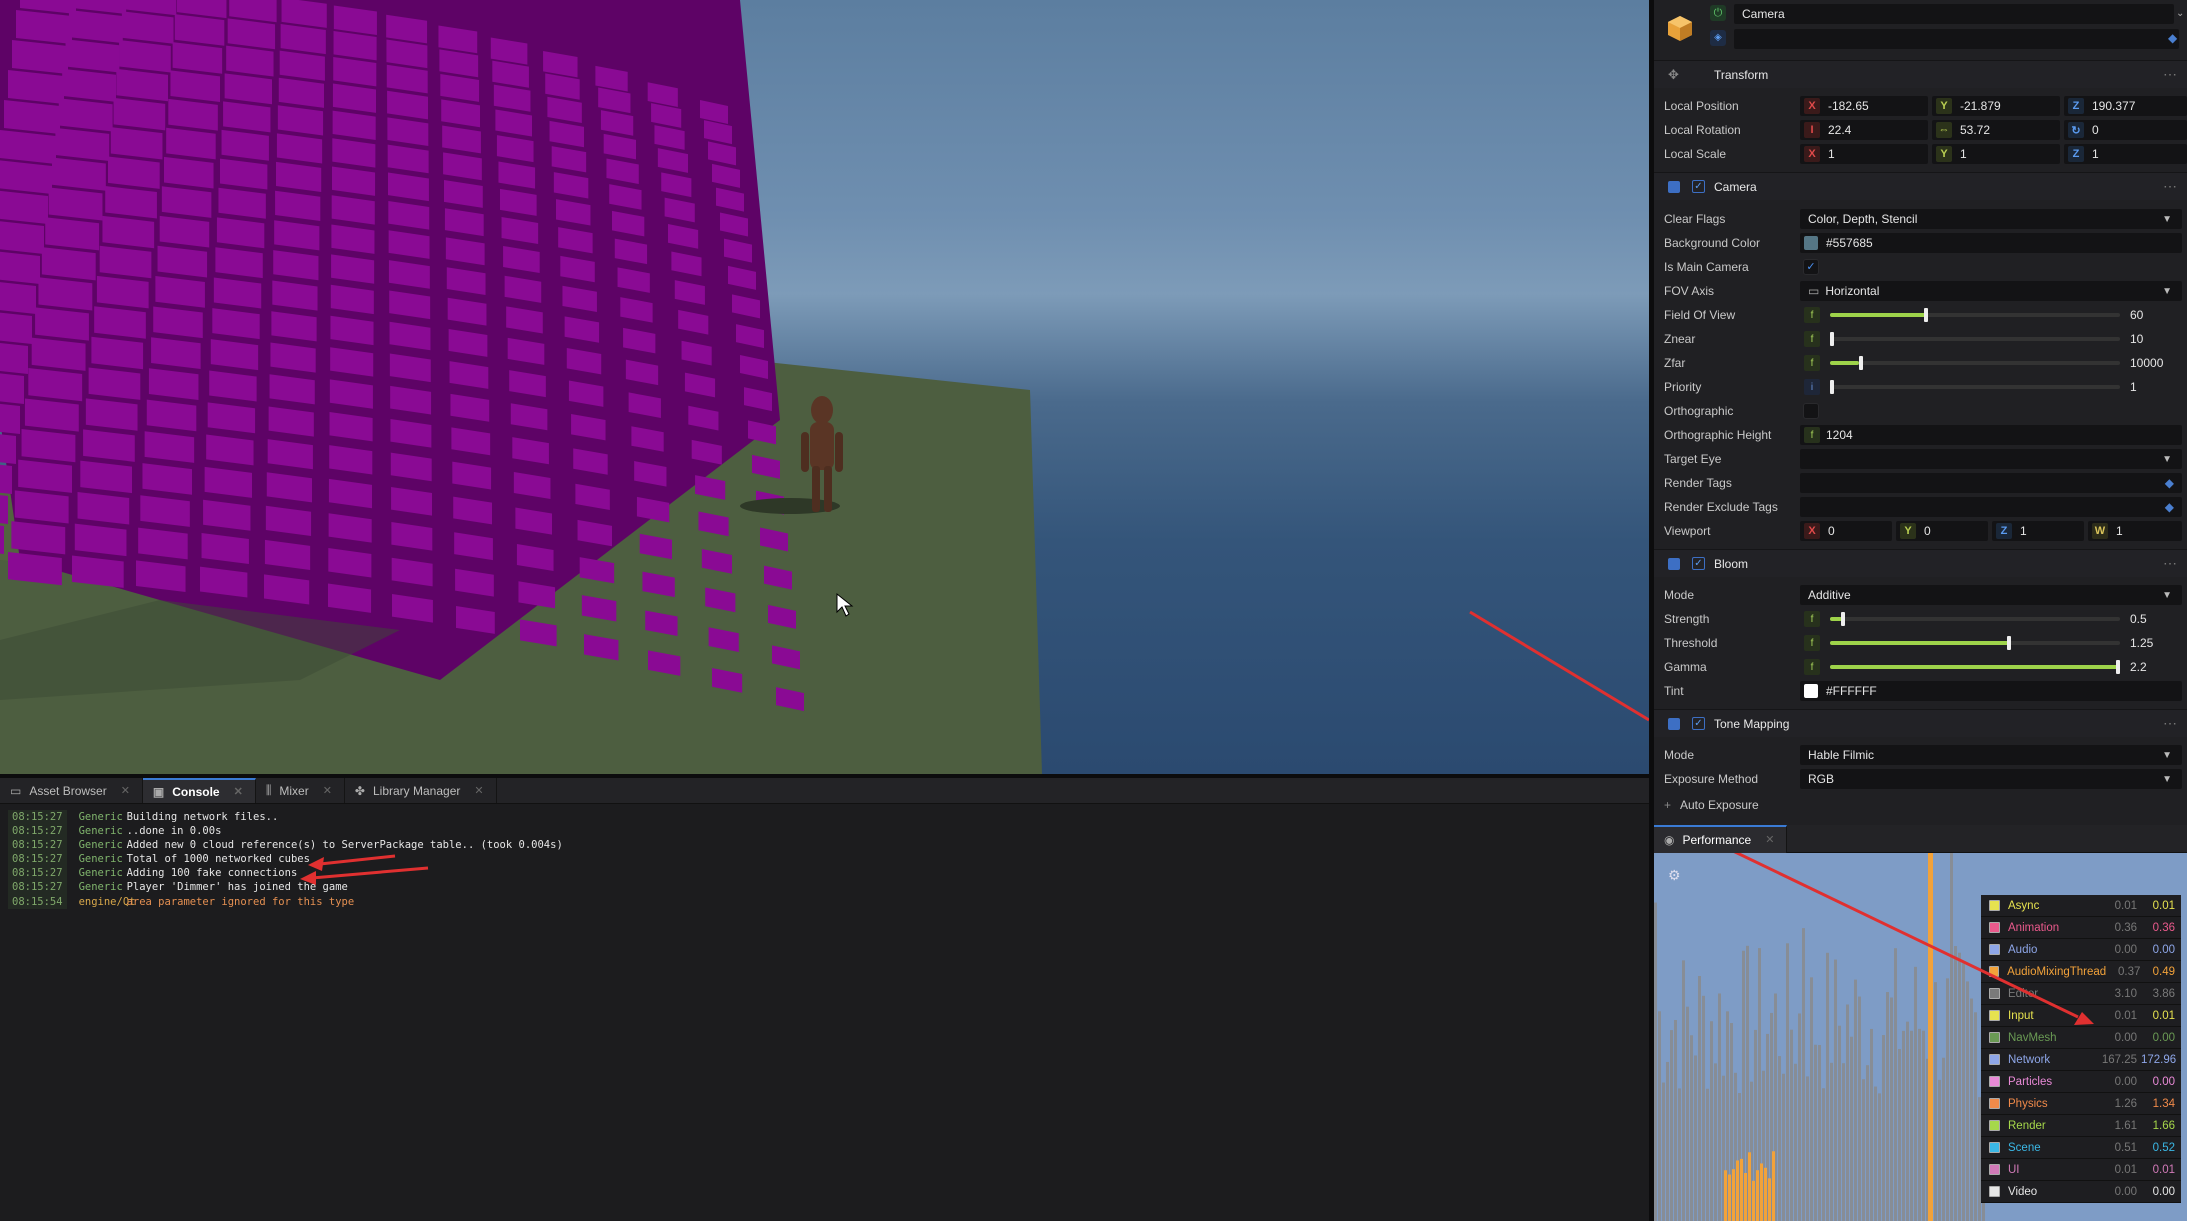  What do you see at coordinates (1996, 106) in the screenshot?
I see `position-y-field: Y -21.879` at bounding box center [1996, 106].